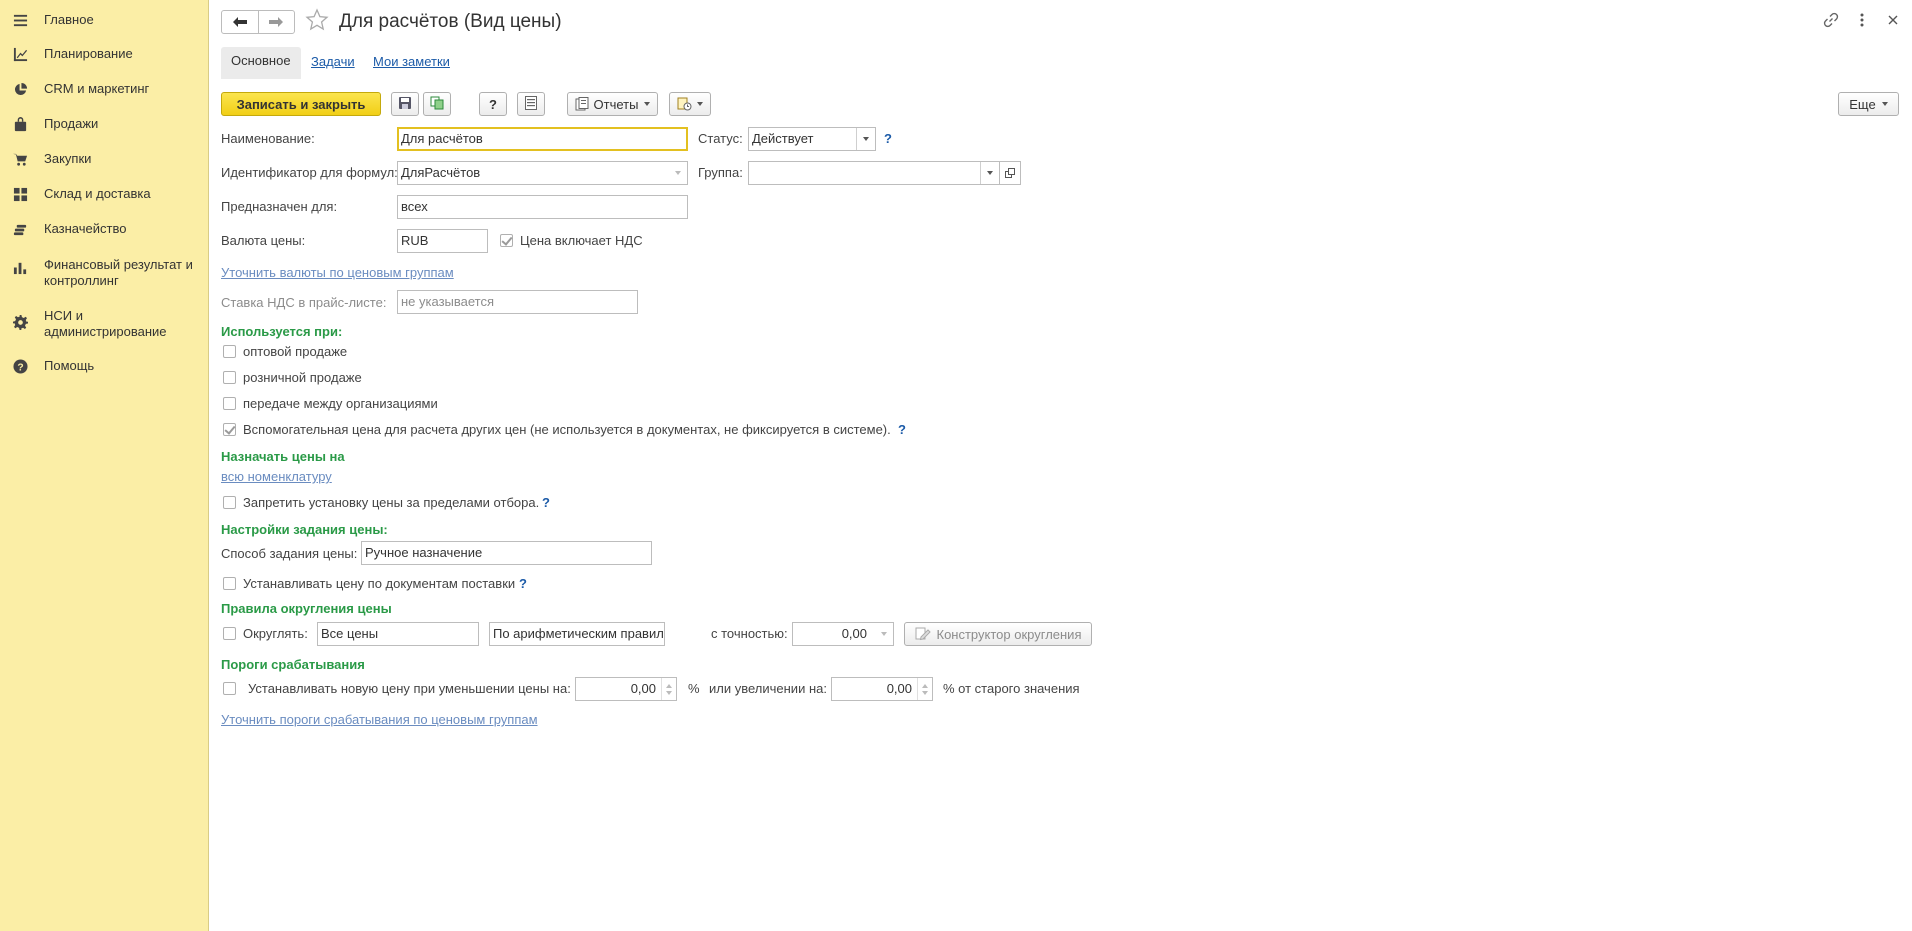 The width and height of the screenshot is (1912, 931). Describe the element at coordinates (229, 403) in the screenshot. I see `interorg-checkbox` at that location.